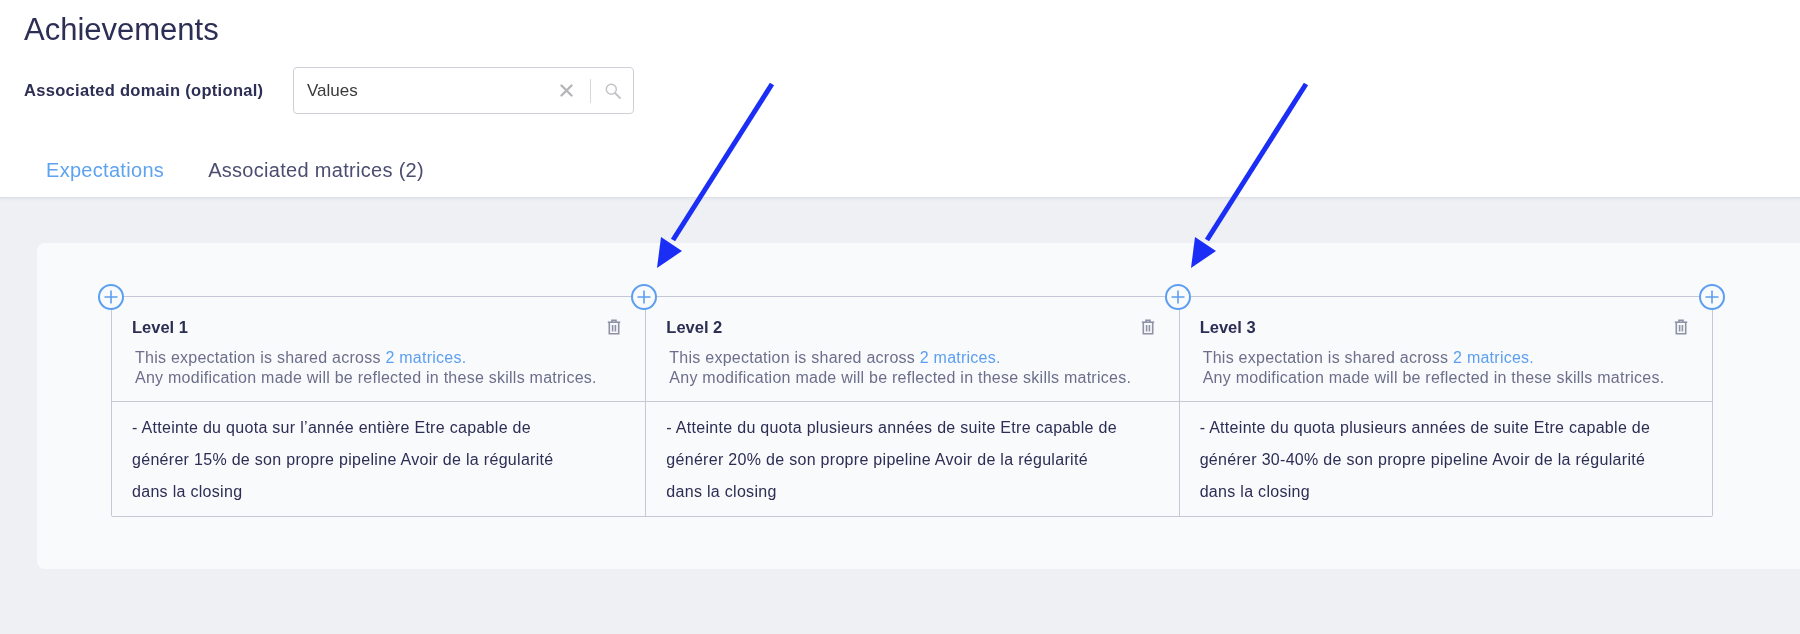 This screenshot has height=634, width=1800. Describe the element at coordinates (1425, 460) in the screenshot. I see `expectation-description: - Atteinte du quota plusieurs années de suite Etre capable de générer 30-40% de son propre pipeline Avoir de la régularité dans la closing` at that location.